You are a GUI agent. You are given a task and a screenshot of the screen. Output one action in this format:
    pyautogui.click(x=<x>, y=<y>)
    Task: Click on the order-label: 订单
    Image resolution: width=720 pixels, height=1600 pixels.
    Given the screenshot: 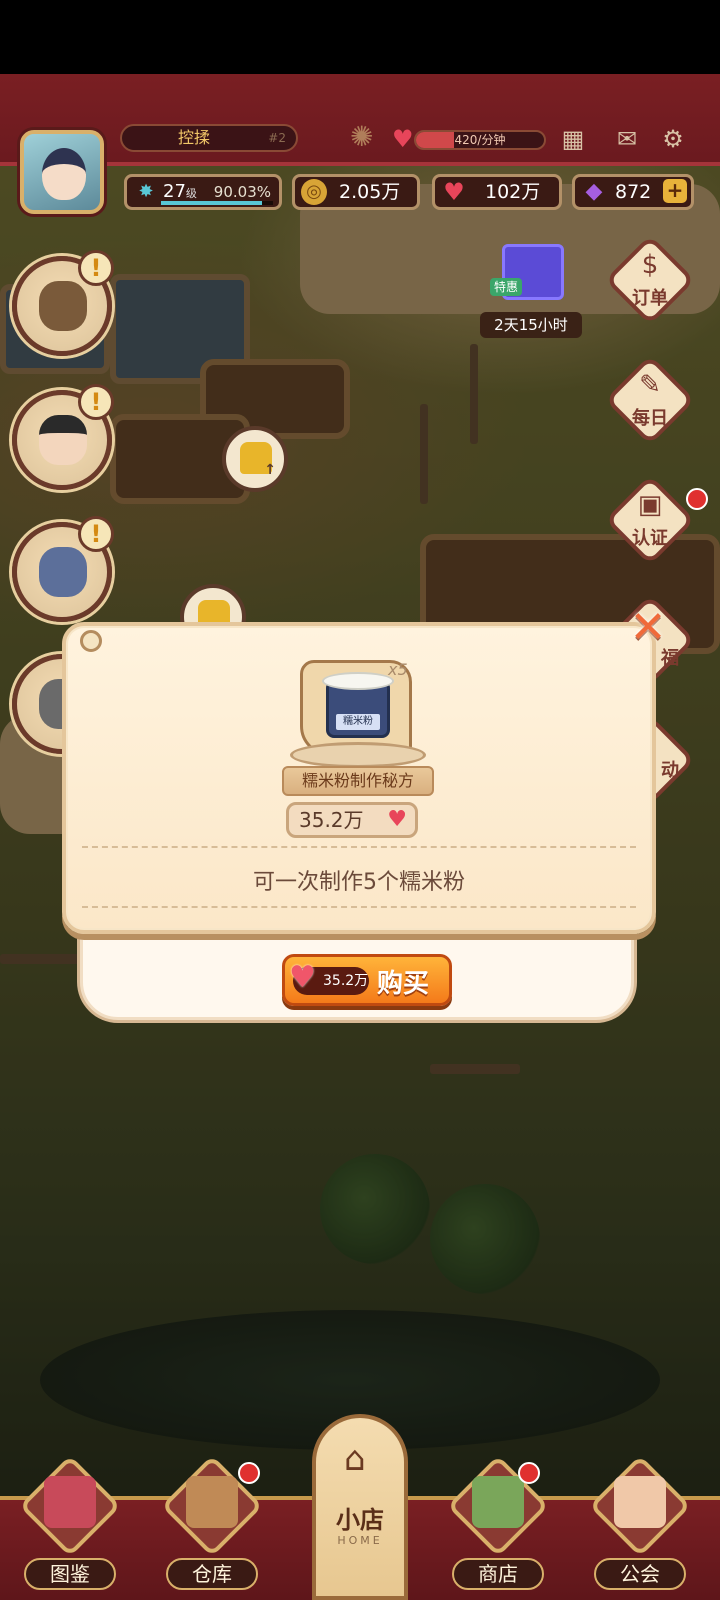 What is the action you would take?
    pyautogui.click(x=650, y=298)
    